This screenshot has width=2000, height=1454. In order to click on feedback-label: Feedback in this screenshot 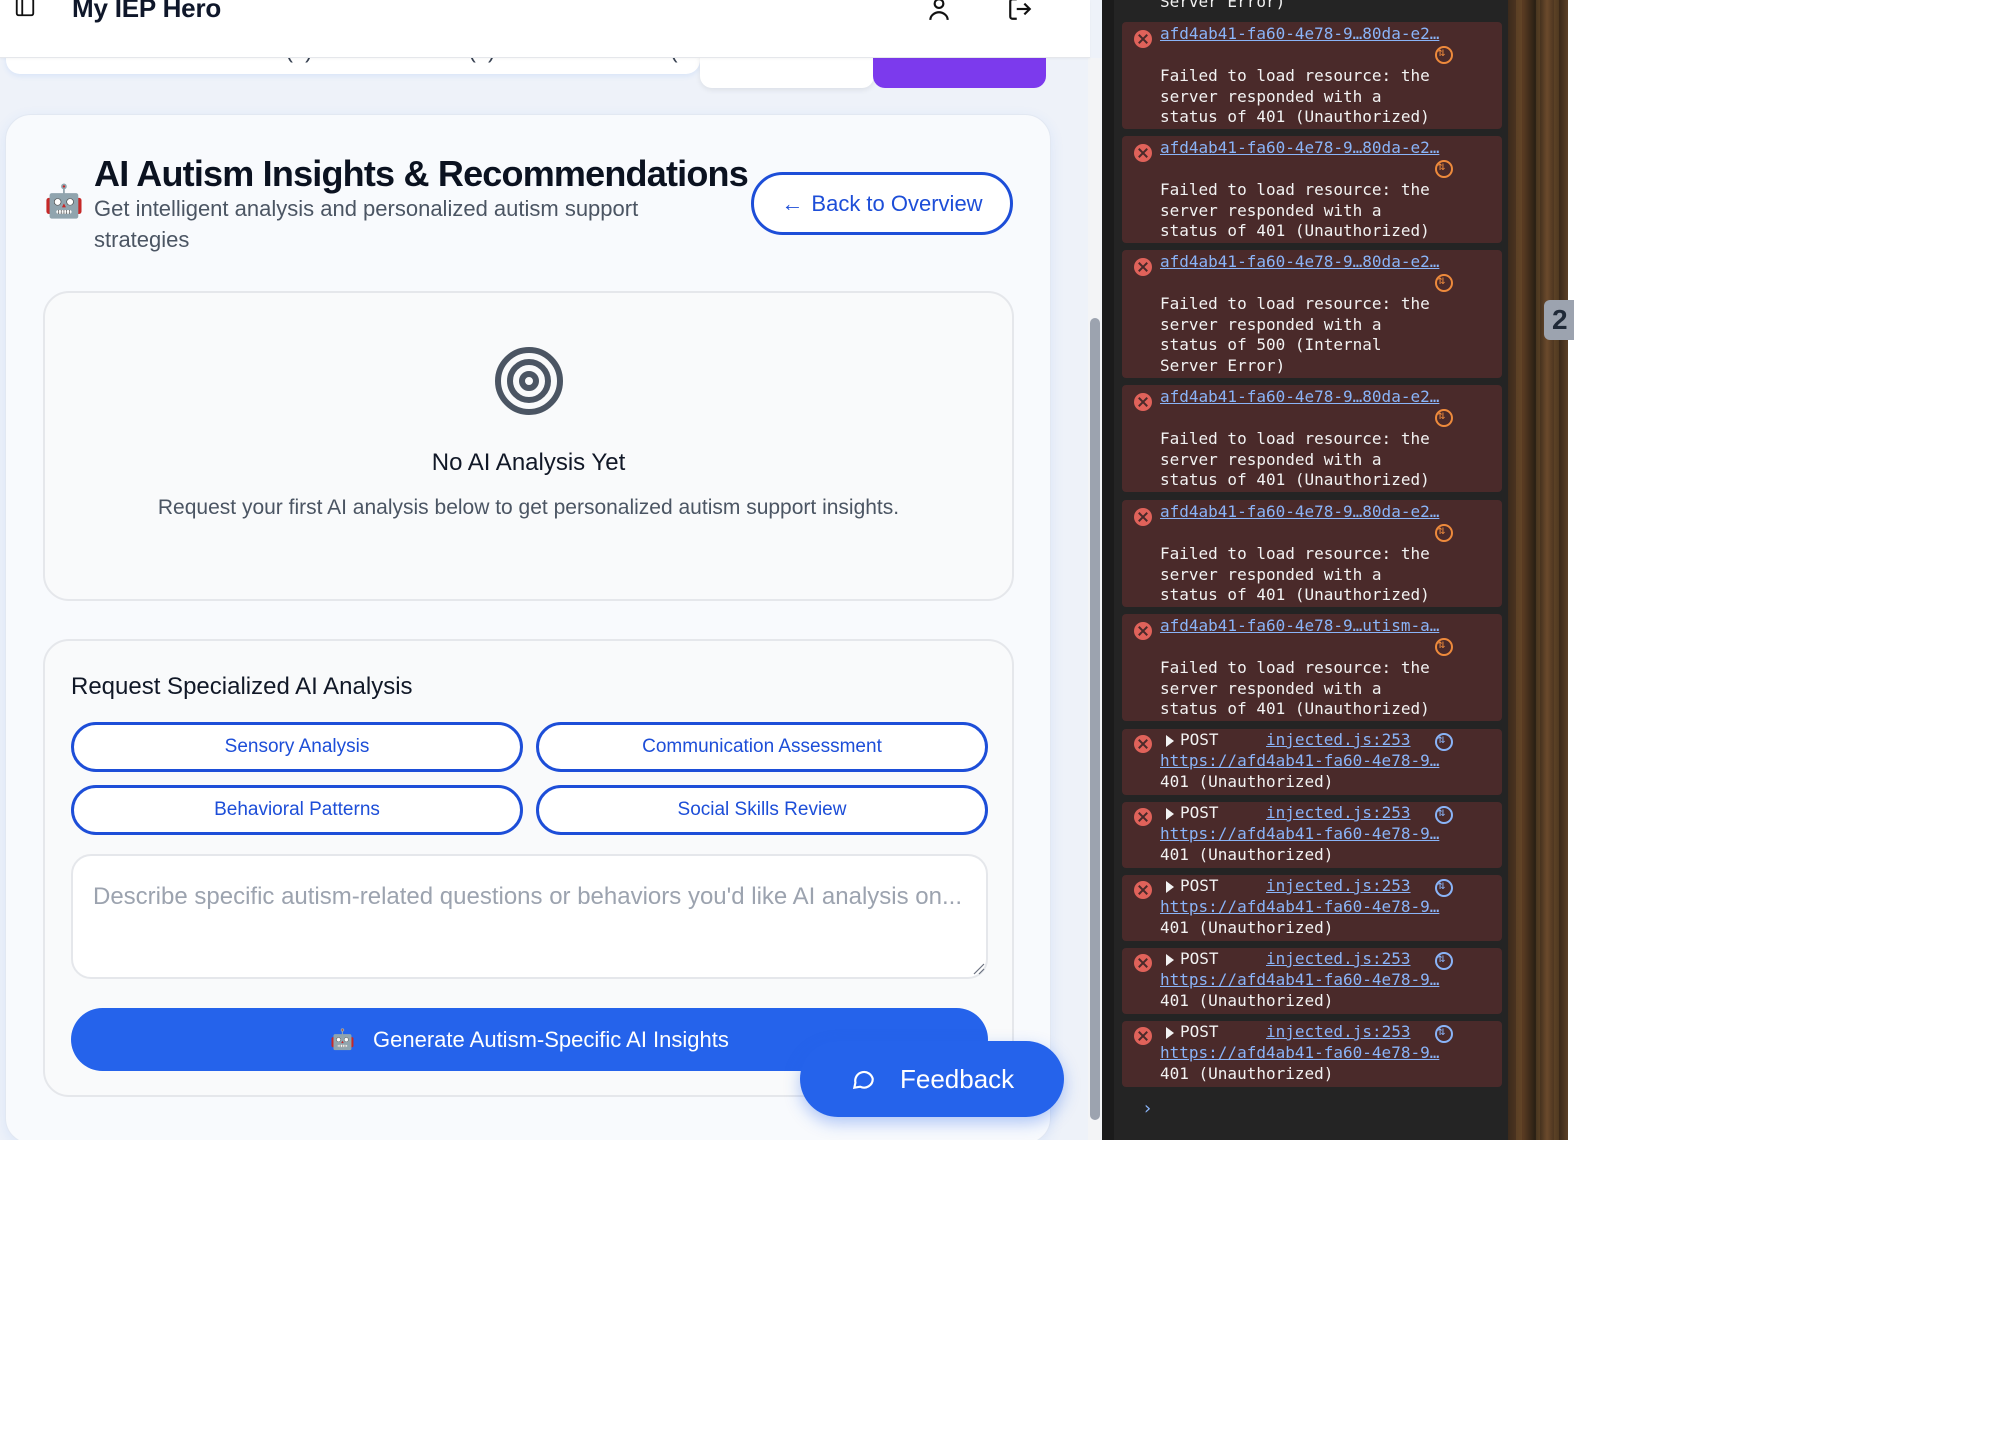, I will do `click(957, 1078)`.